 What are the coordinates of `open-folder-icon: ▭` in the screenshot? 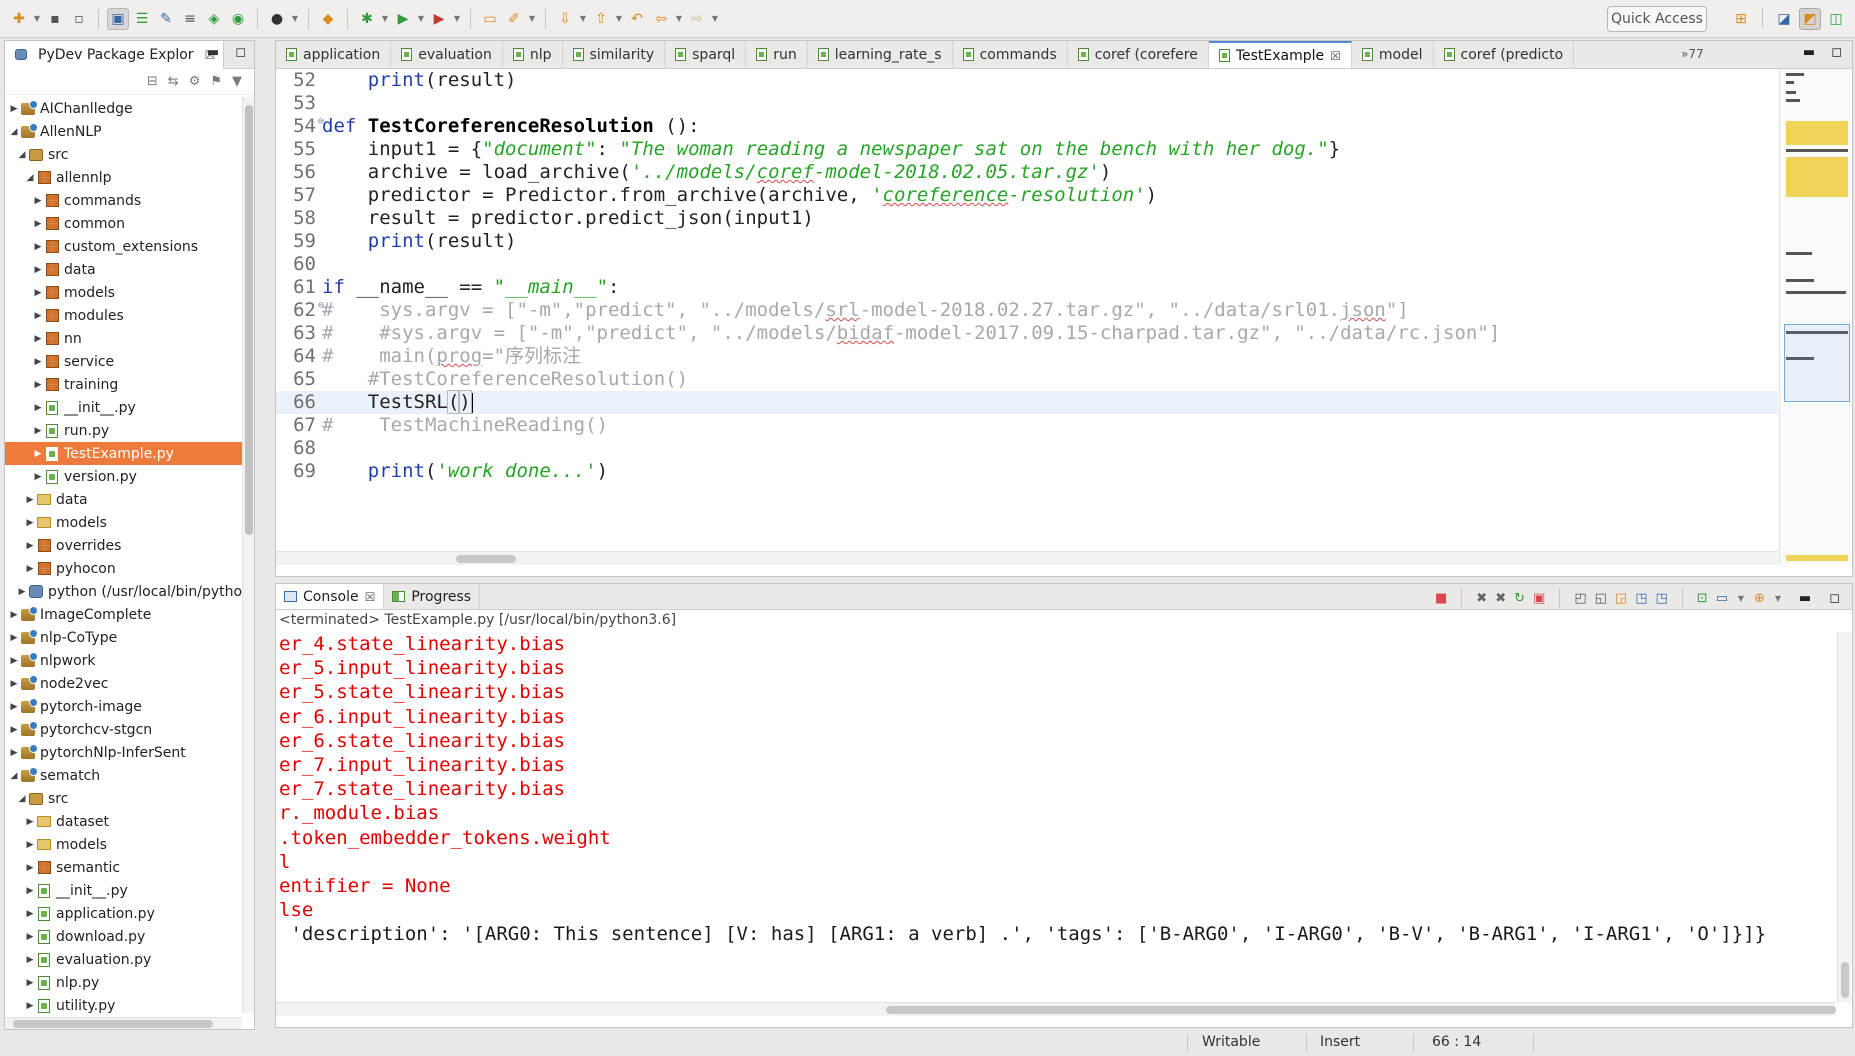 It's located at (490, 19).